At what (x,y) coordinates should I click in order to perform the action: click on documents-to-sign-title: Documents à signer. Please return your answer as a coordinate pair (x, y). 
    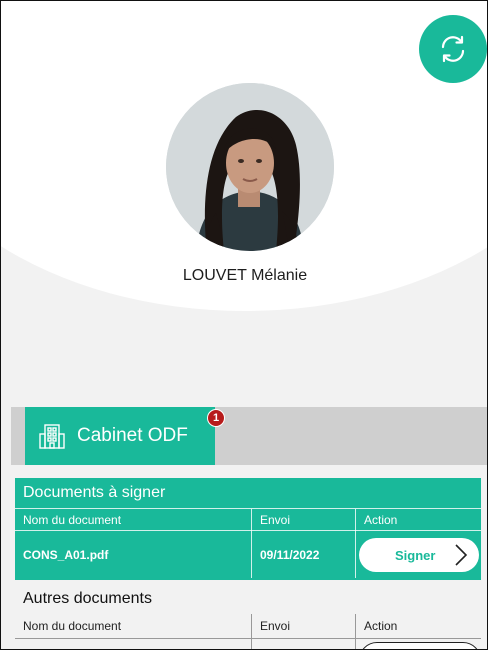
    Looking at the image, I should click on (94, 492).